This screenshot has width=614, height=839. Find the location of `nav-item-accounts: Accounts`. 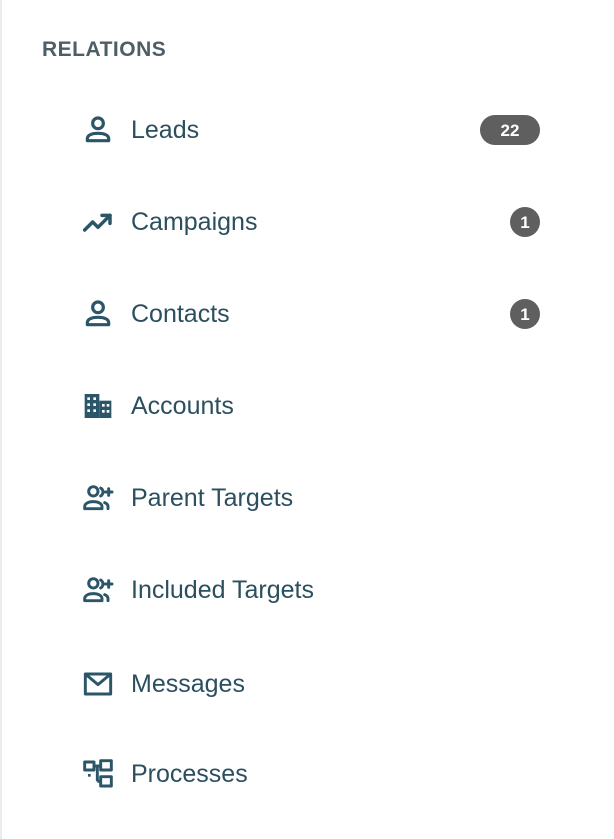

nav-item-accounts: Accounts is located at coordinates (308, 406).